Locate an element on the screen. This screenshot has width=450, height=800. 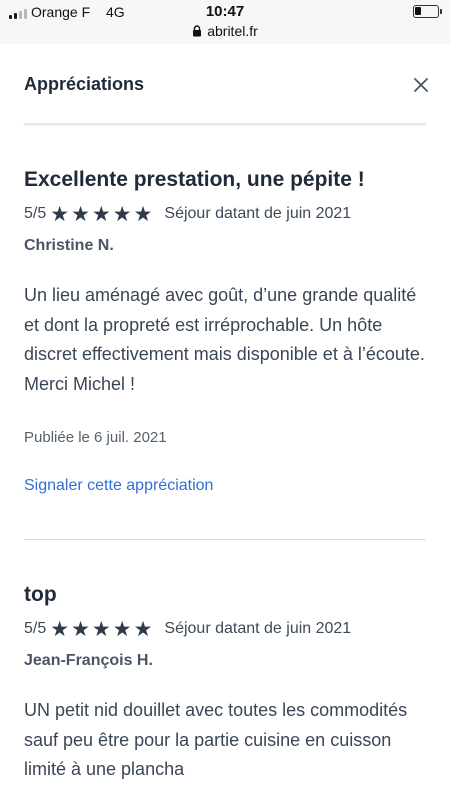
rating-row: 5/5 ★ ★ ★ ★ ★ Séjour datant de juin 2021 is located at coordinates (187, 629).